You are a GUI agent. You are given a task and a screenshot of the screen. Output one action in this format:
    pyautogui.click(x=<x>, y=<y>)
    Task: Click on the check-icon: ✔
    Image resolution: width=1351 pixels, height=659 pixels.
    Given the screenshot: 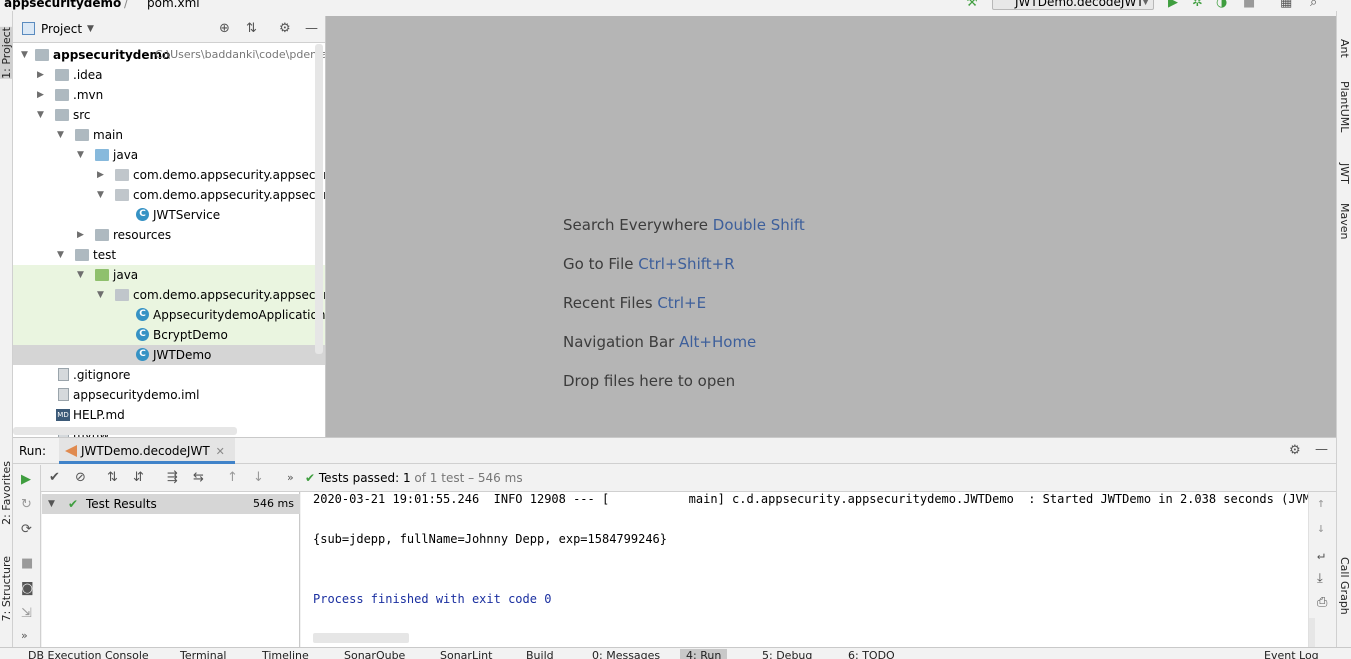 What is the action you would take?
    pyautogui.click(x=73, y=504)
    